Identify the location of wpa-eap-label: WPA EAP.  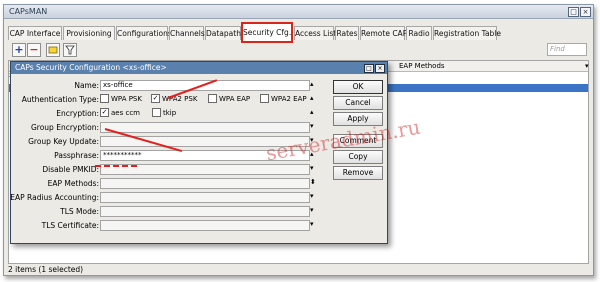
(235, 99).